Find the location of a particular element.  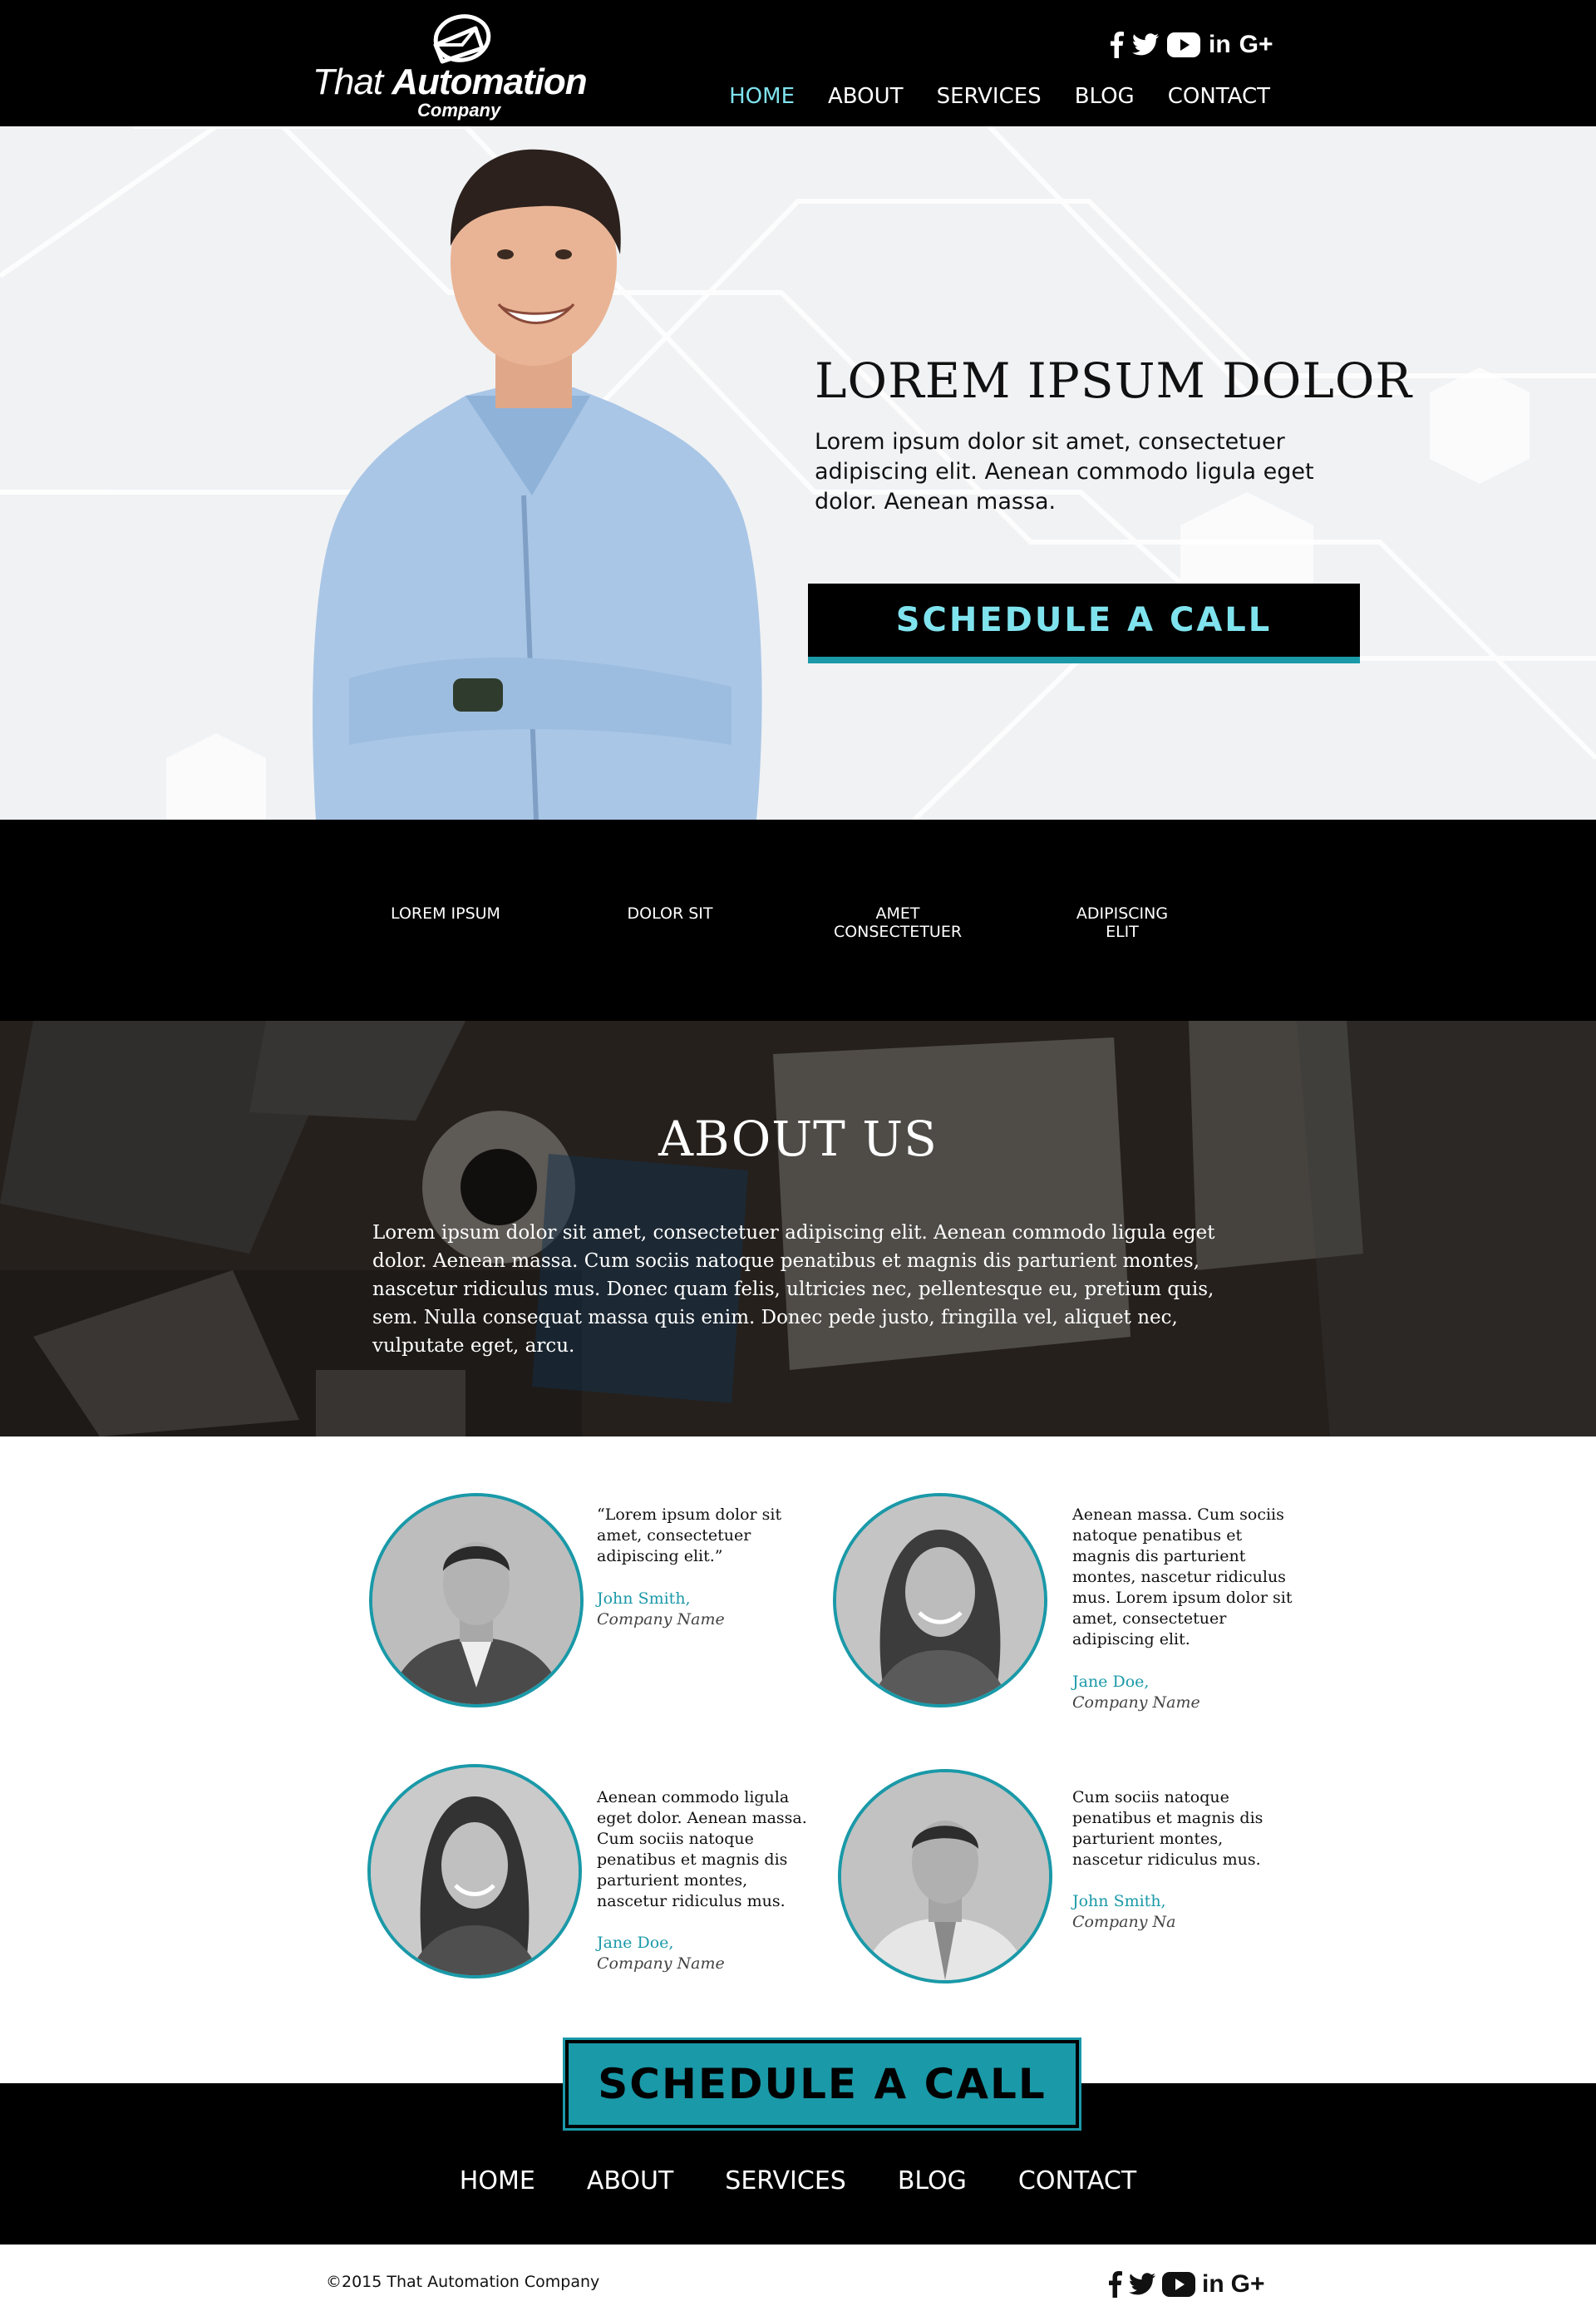

footer-nav-services: SERVICES is located at coordinates (785, 2180).